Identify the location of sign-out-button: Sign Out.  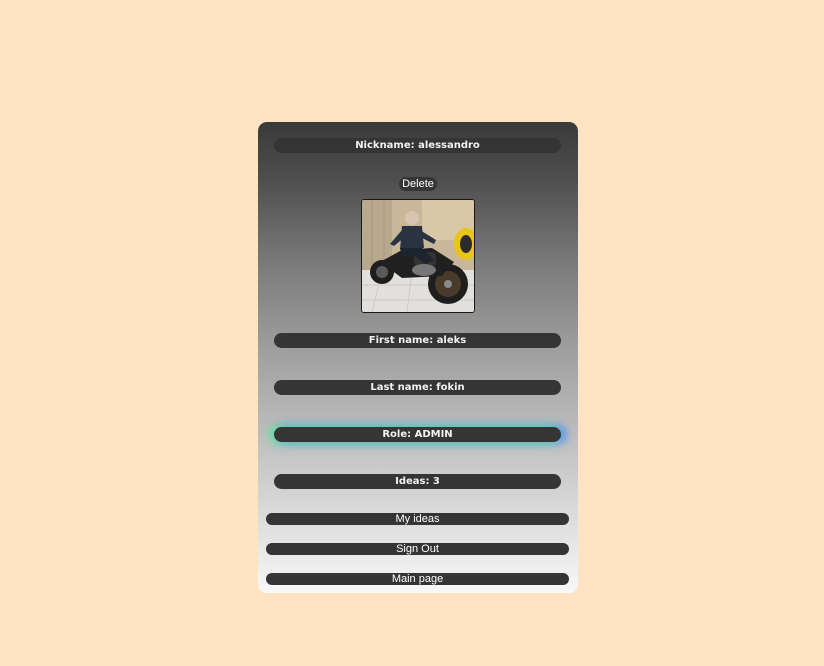
(417, 549).